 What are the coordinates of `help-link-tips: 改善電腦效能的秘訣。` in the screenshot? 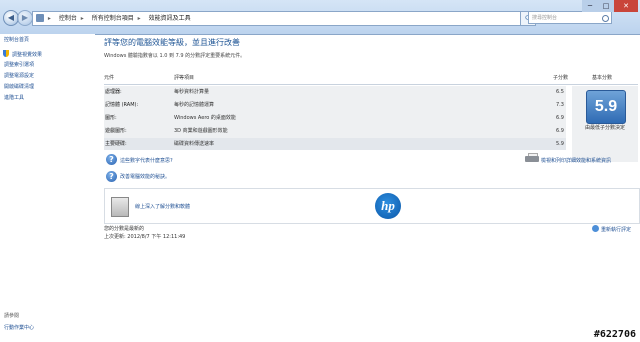 It's located at (145, 176).